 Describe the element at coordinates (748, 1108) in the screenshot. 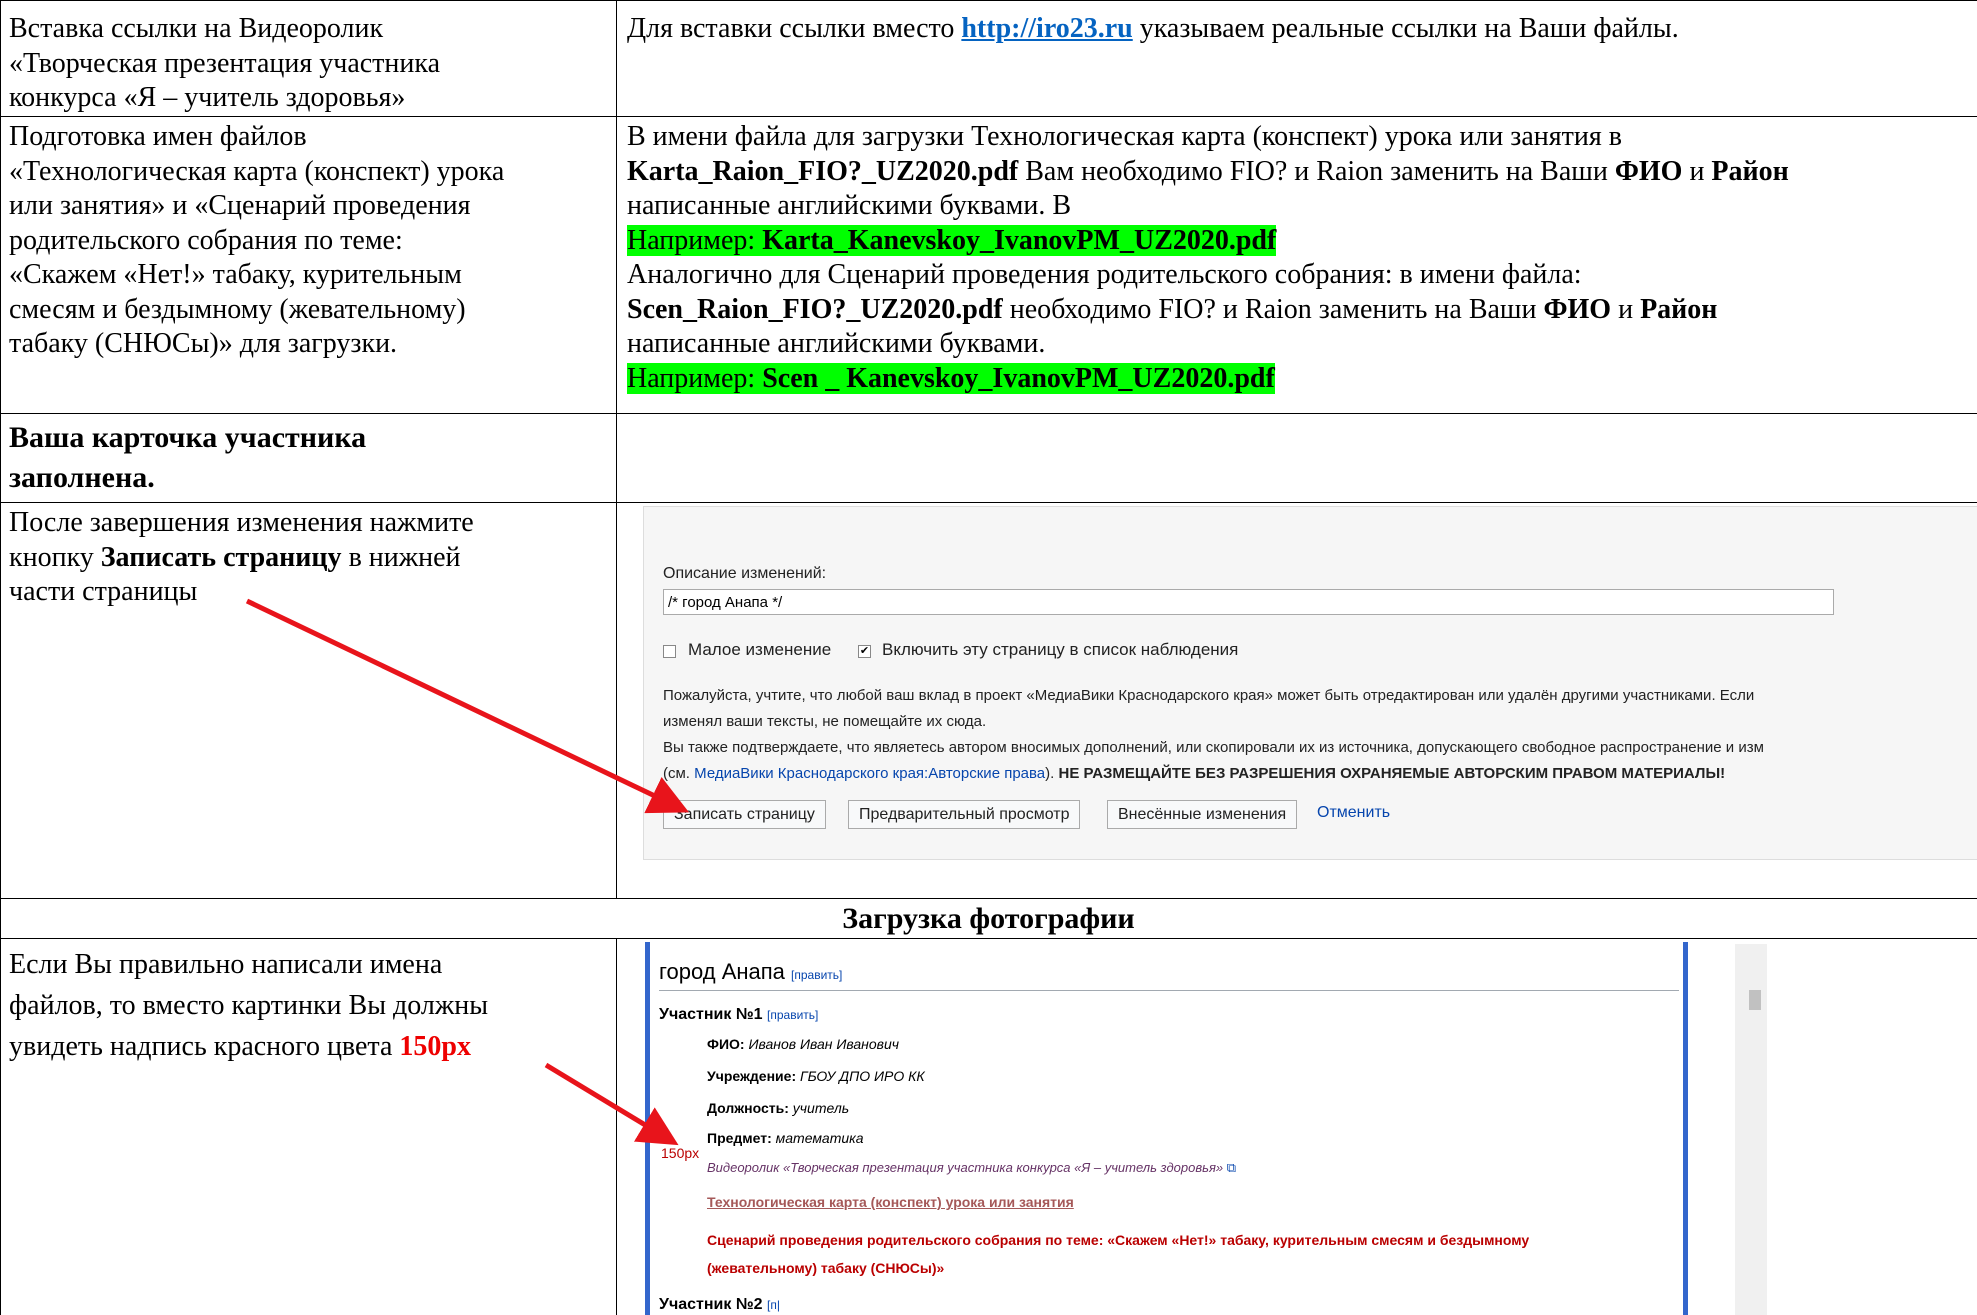

I see `text: Должность:` at that location.